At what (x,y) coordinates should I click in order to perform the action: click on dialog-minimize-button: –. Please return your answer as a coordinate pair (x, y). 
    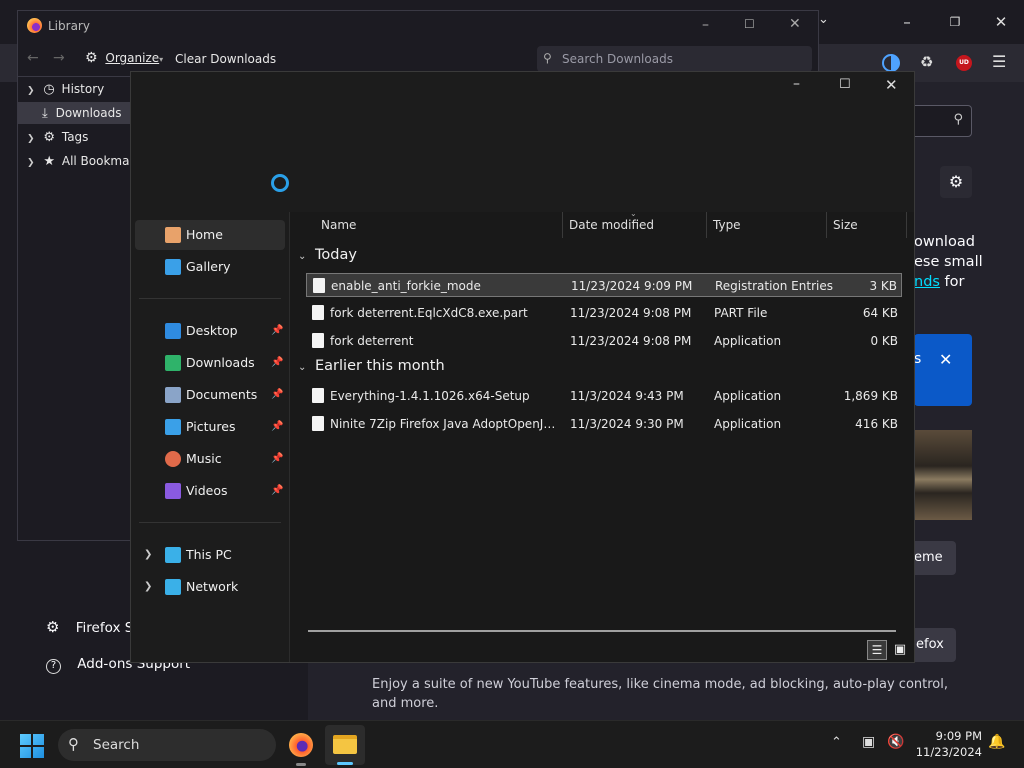
    Looking at the image, I should click on (796, 84).